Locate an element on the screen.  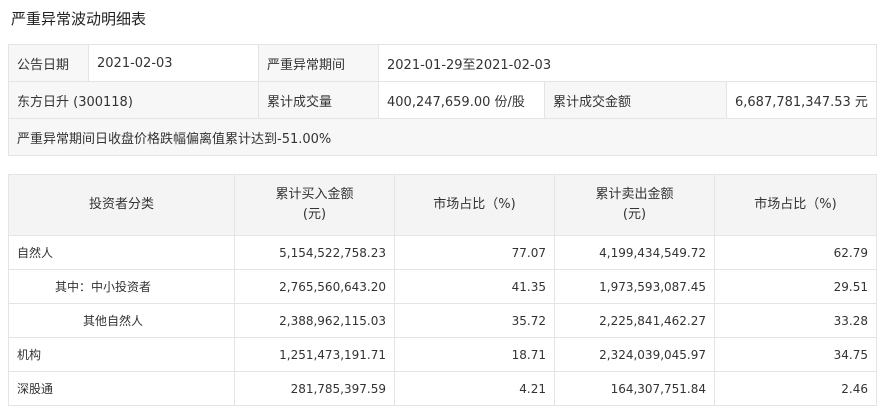
row-sell-amount: 2,225,841,462.27 is located at coordinates (634, 320).